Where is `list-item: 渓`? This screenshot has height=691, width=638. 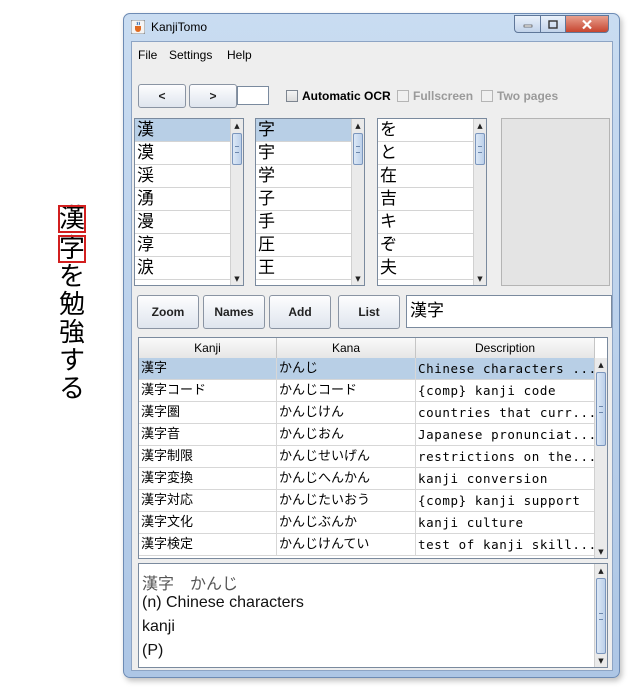
list-item: 渓 is located at coordinates (183, 176).